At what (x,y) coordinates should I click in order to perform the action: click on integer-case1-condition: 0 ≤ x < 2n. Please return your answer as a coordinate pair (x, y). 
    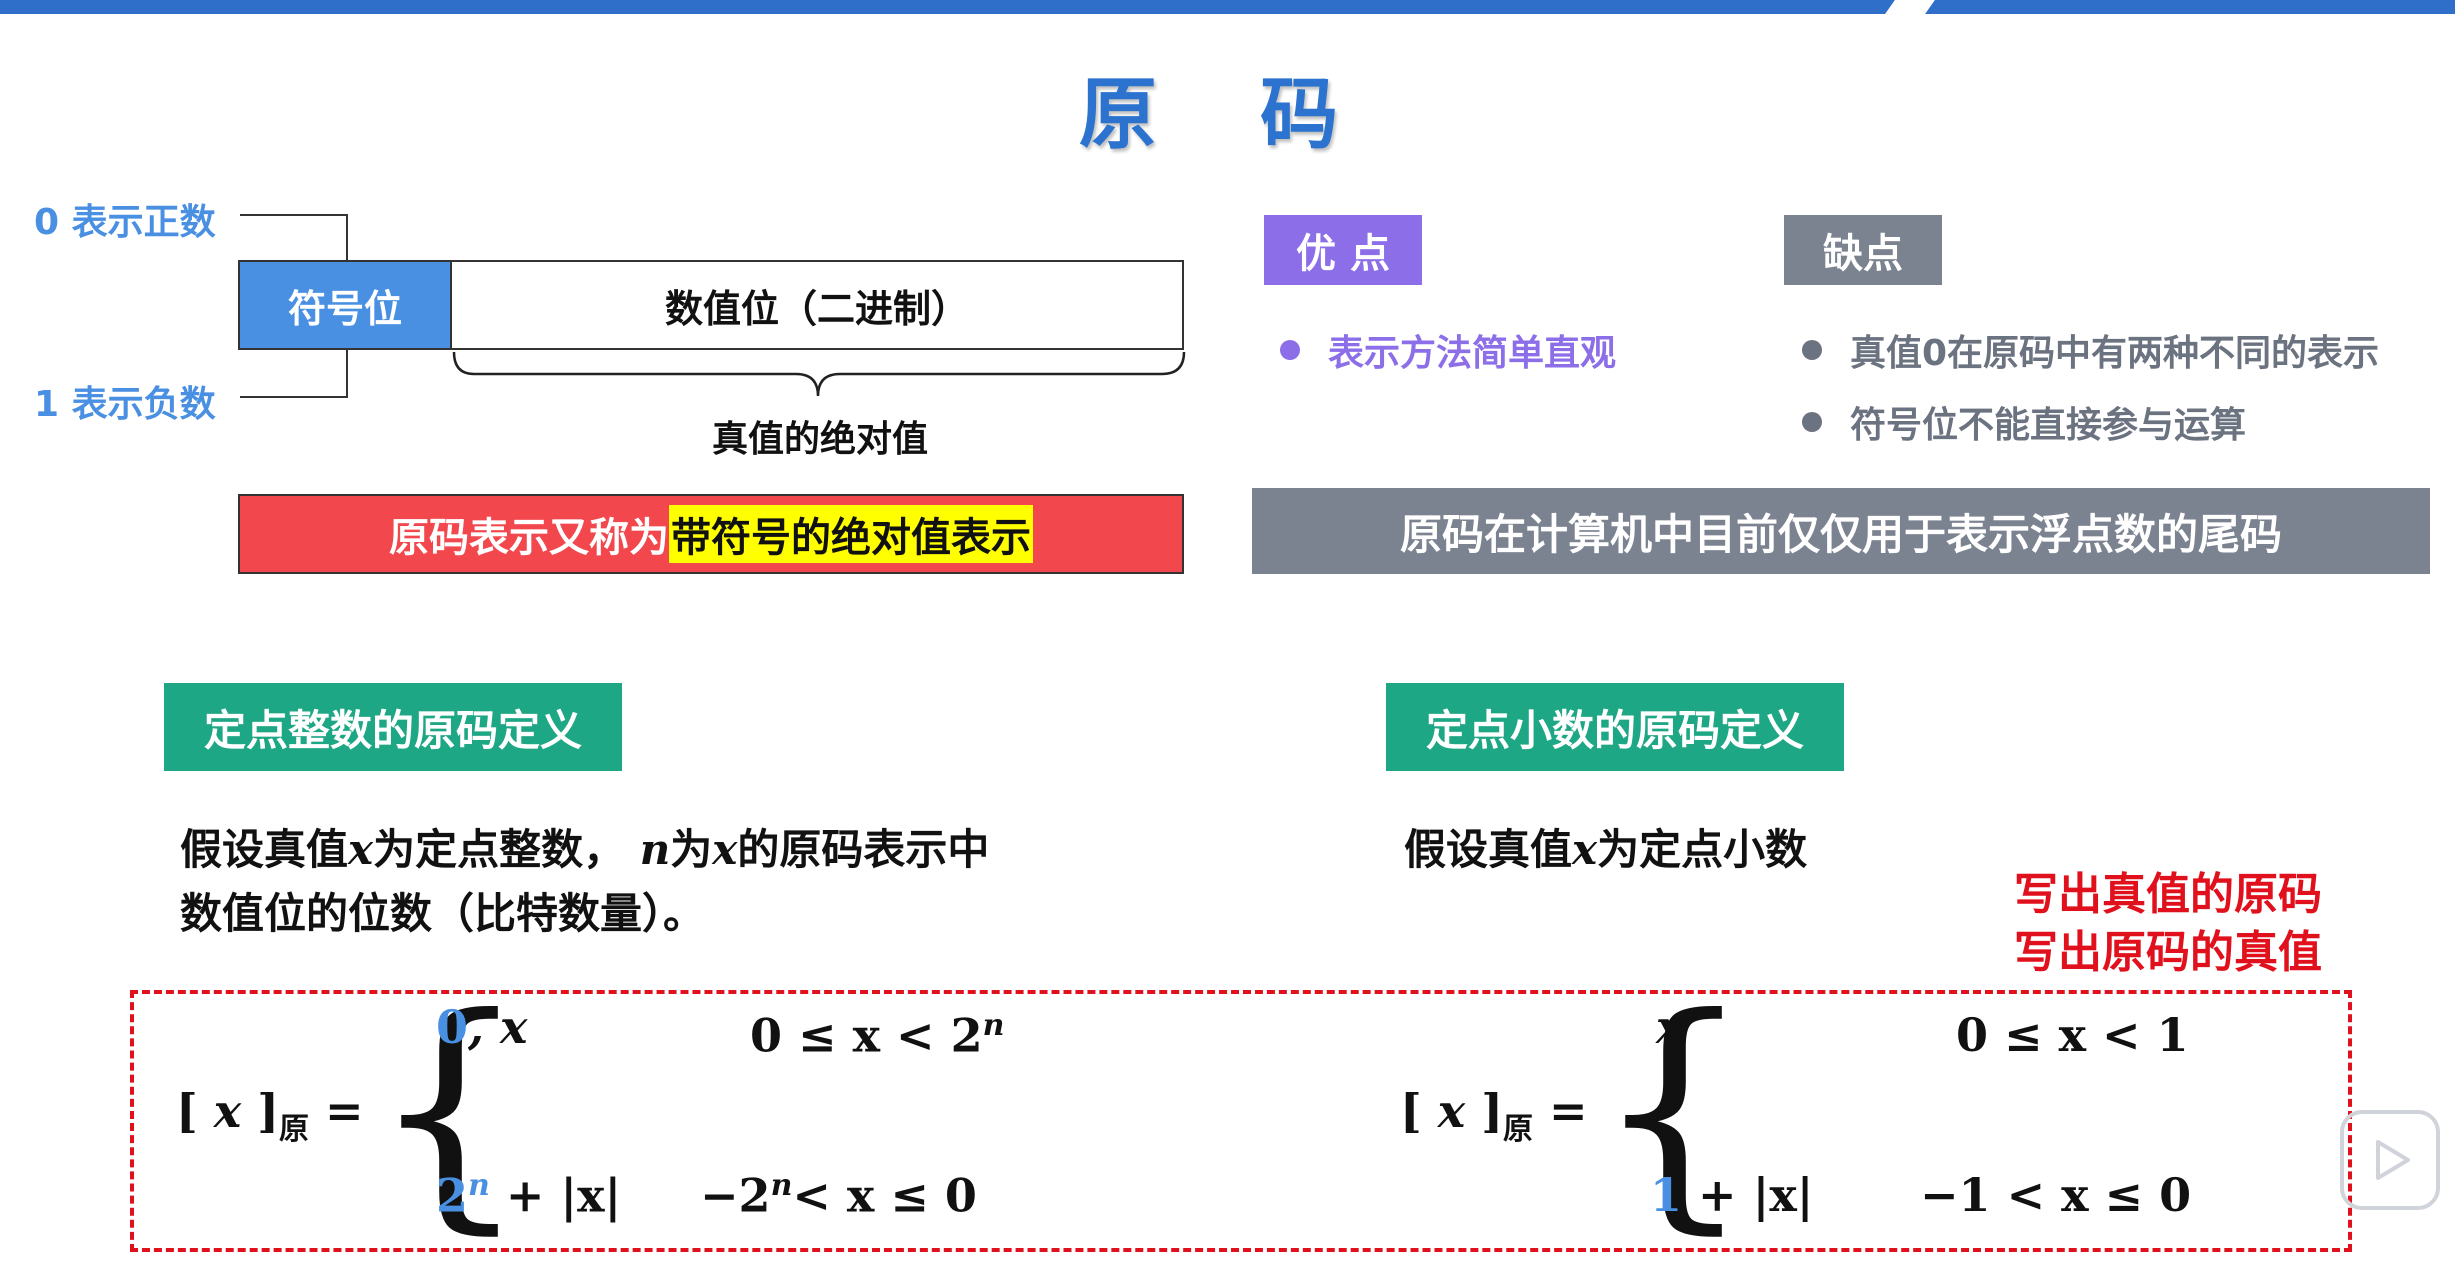
    Looking at the image, I should click on (877, 1035).